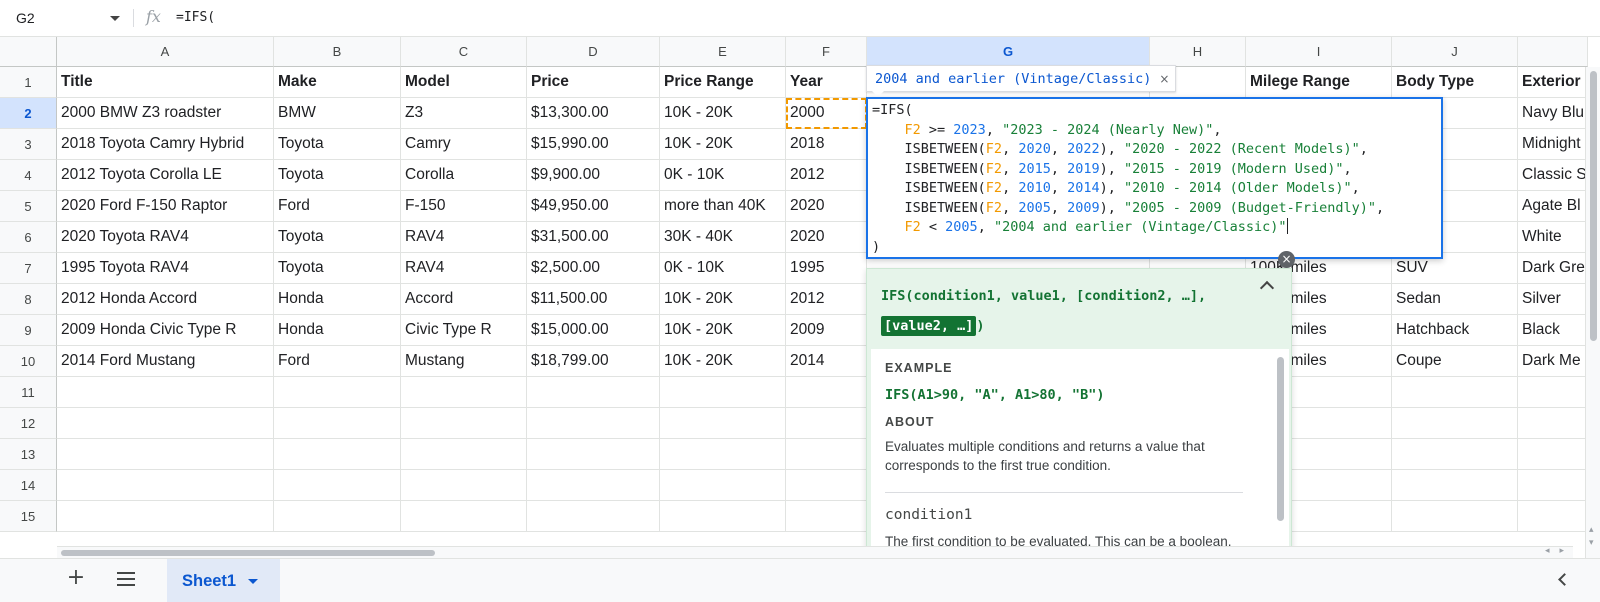  I want to click on cell: Dark Gre, so click(1553, 268).